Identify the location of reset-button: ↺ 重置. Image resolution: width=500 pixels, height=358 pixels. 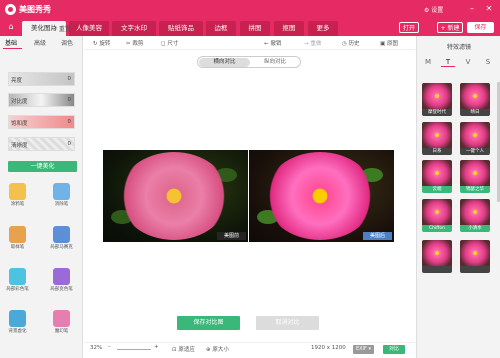
(61, 28).